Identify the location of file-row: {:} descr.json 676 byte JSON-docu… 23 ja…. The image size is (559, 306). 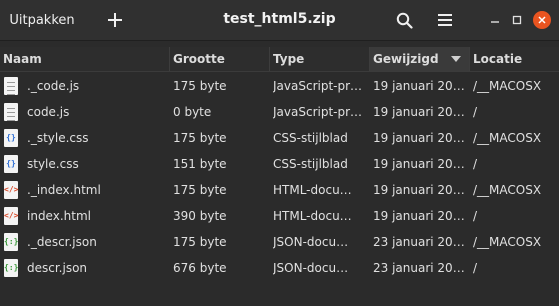
(279, 268).